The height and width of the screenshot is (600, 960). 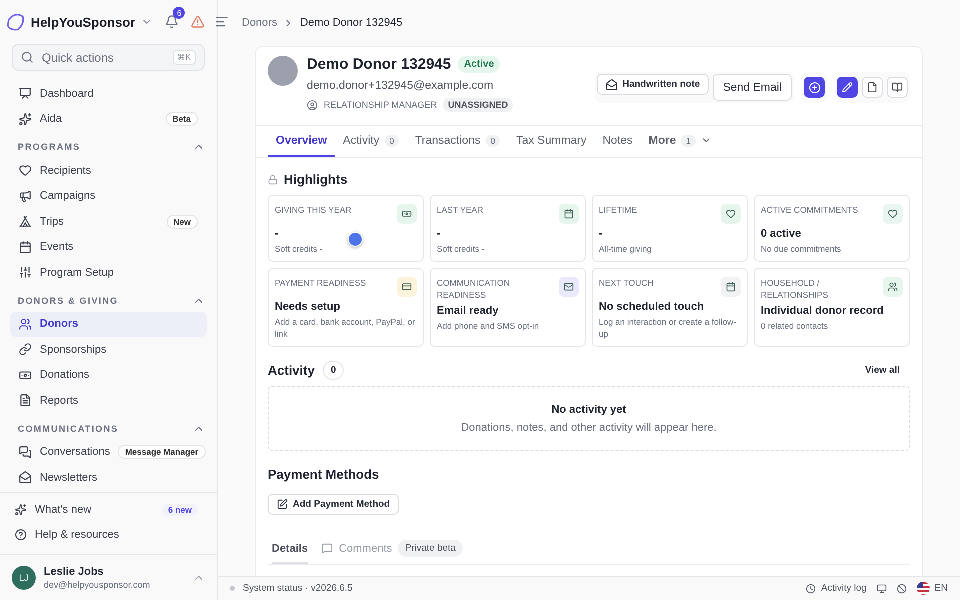 What do you see at coordinates (379, 64) in the screenshot?
I see `donor-name: Demo Donor 132945` at bounding box center [379, 64].